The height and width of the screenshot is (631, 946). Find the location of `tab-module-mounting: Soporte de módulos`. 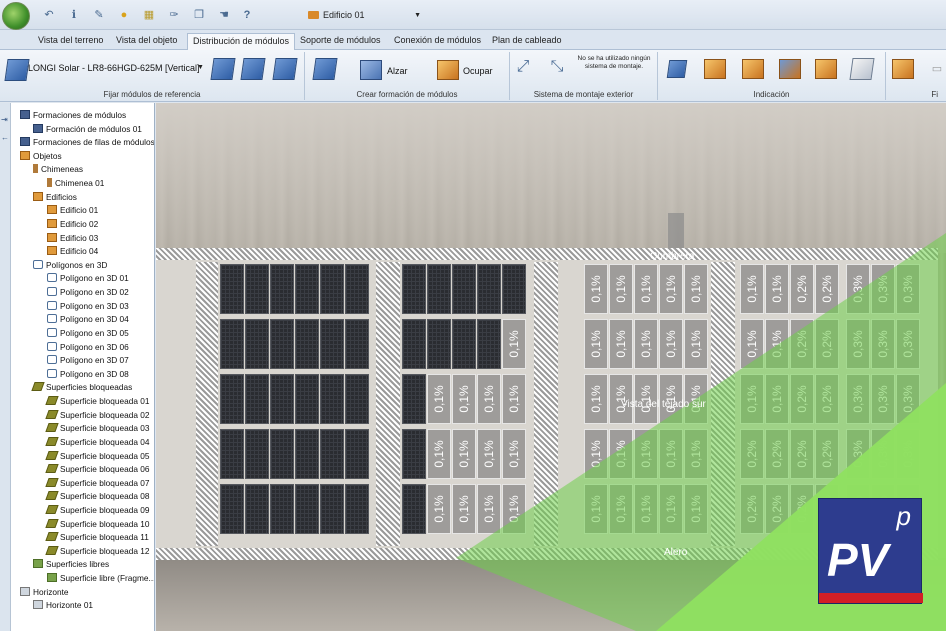

tab-module-mounting: Soporte de módulos is located at coordinates (340, 41).